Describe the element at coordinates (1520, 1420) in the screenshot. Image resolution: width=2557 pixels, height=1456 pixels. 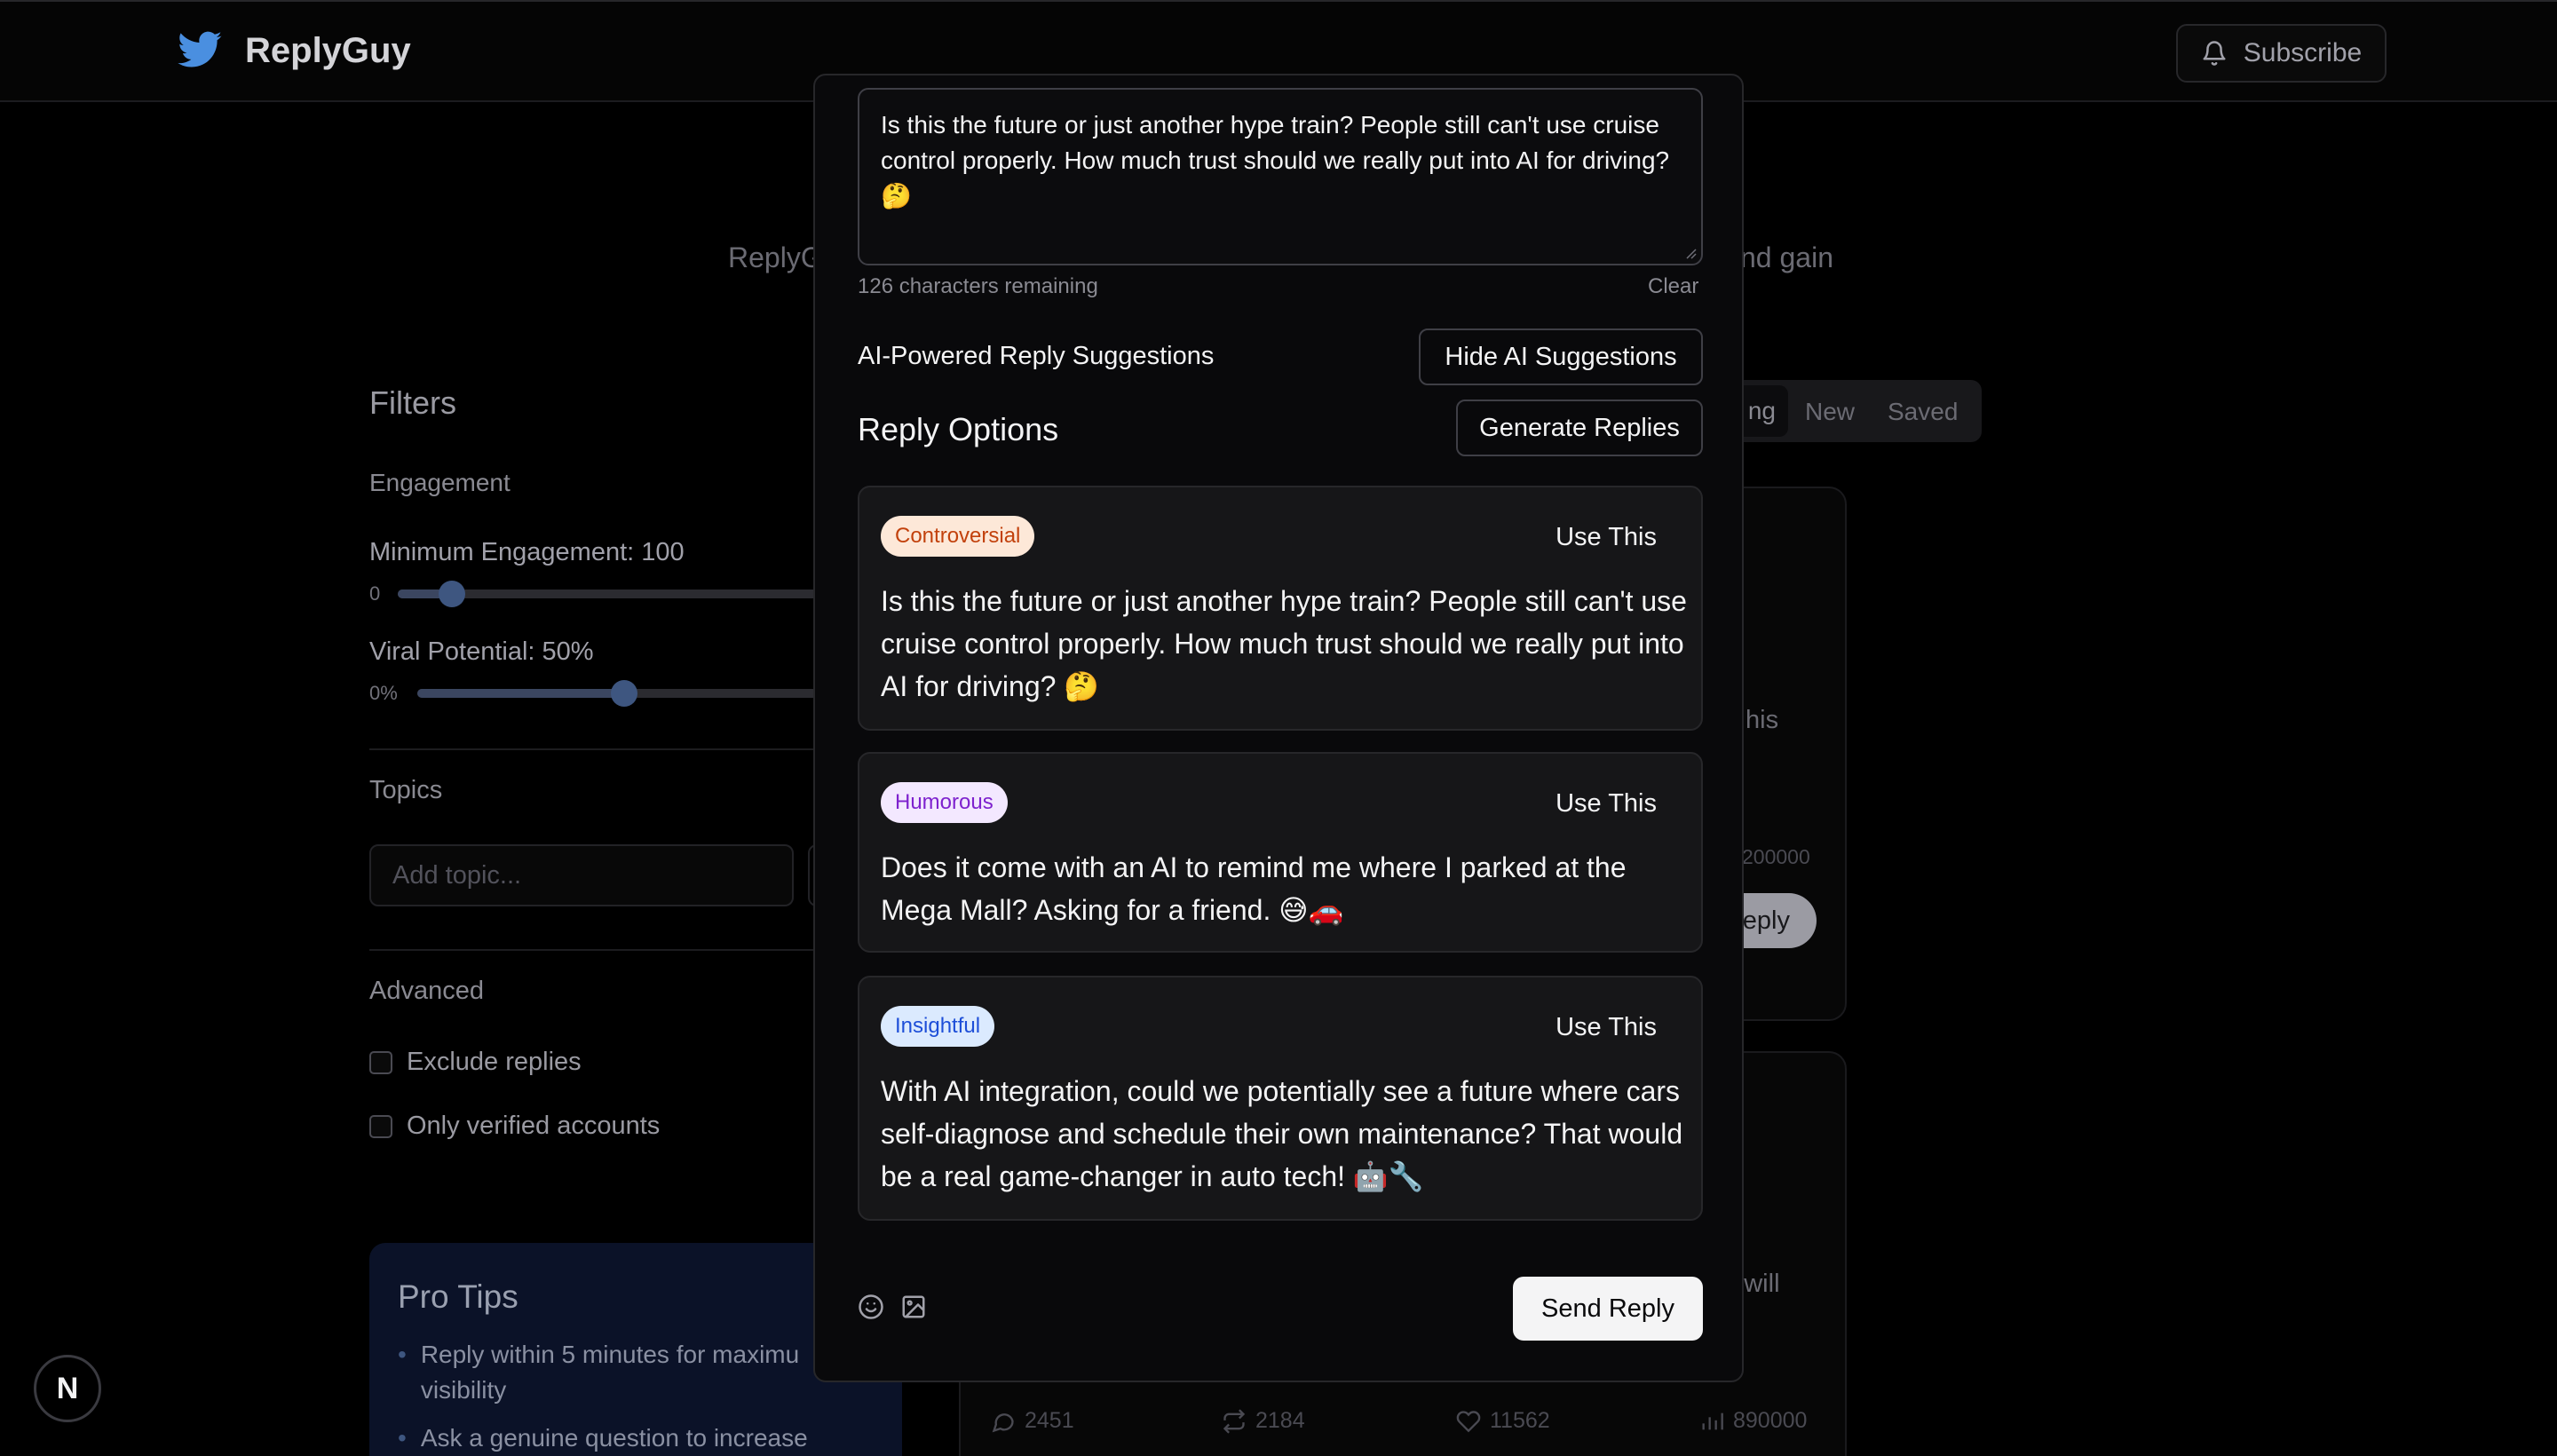
I see `likes-count: 11562` at that location.